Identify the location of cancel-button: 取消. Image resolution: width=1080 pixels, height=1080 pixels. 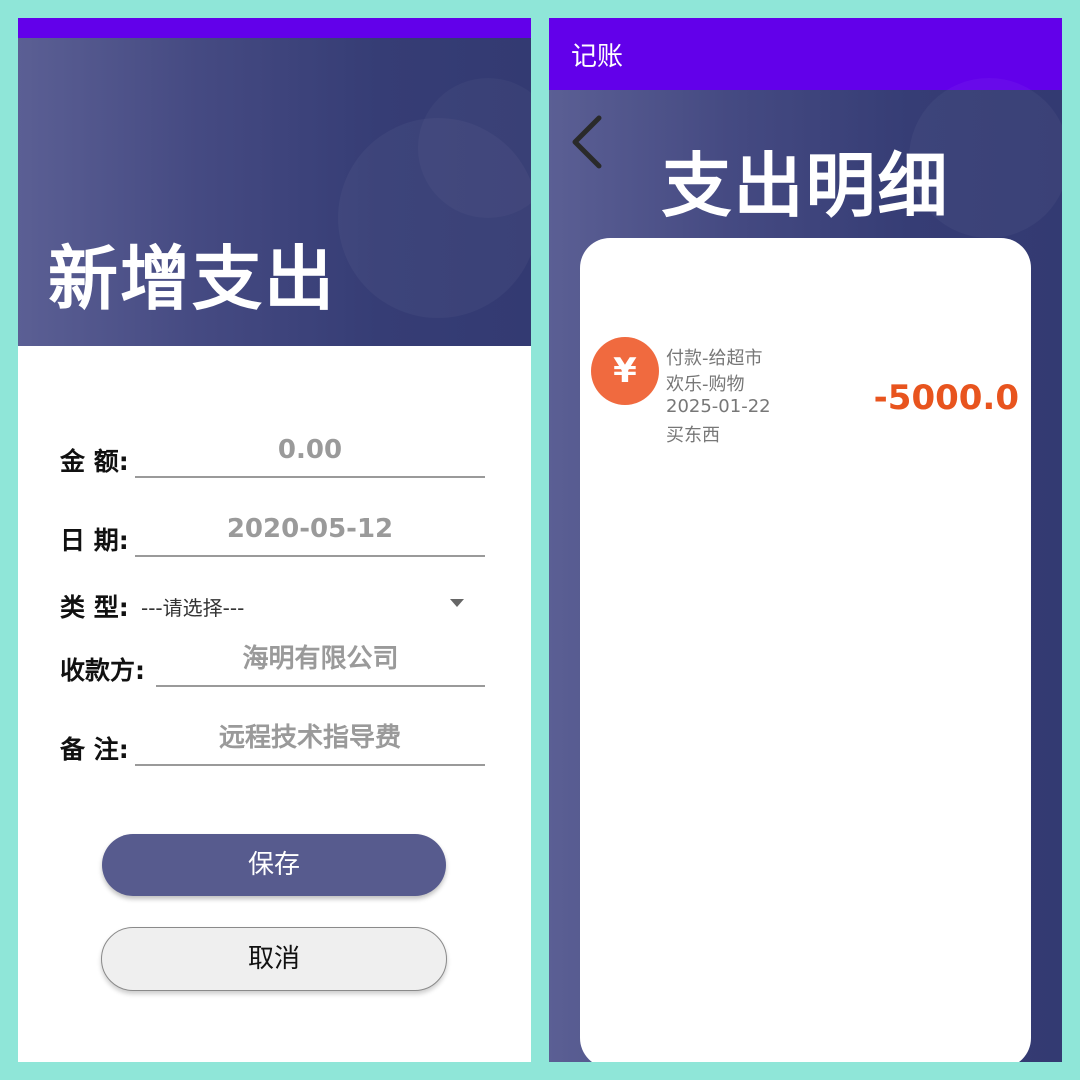
(274, 959).